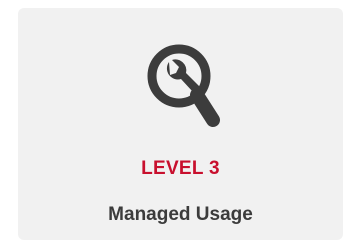 This screenshot has height=242, width=350. Describe the element at coordinates (180, 214) in the screenshot. I see `card-title: Managed Usage` at that location.